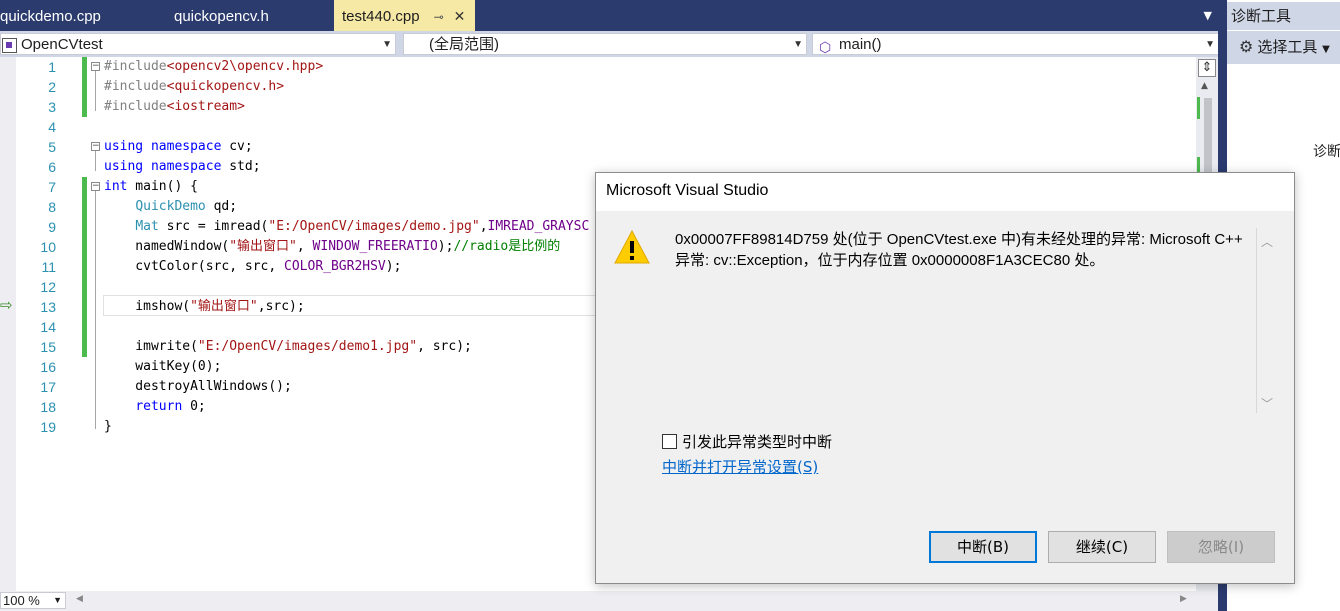 This screenshot has width=1340, height=611. What do you see at coordinates (1015, 44) in the screenshot?
I see `member-dropdown: ⬡ main() ▼` at bounding box center [1015, 44].